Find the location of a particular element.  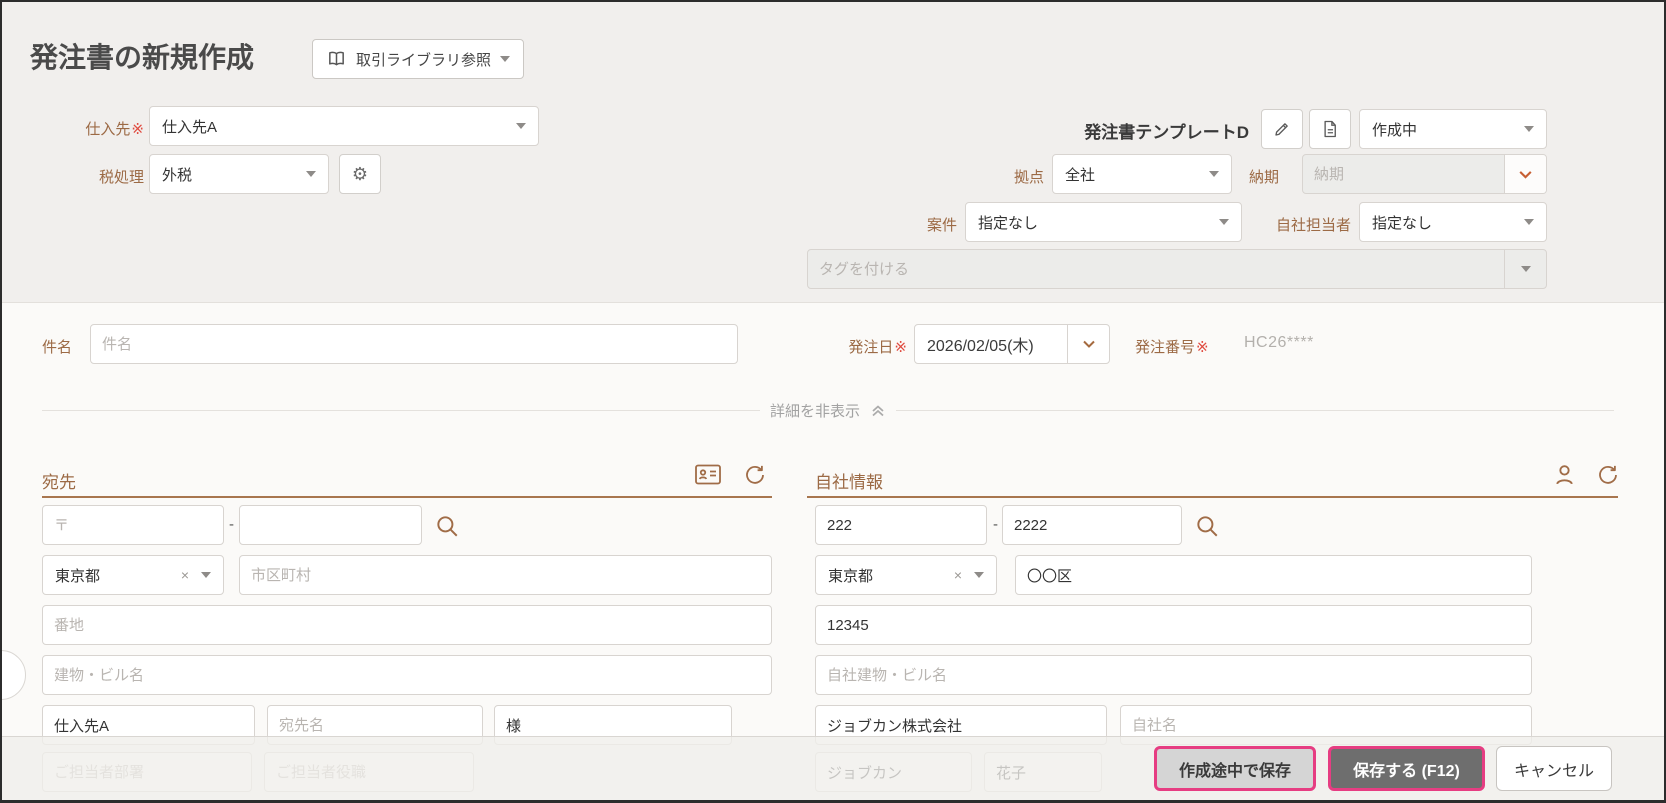

order-date-value: 2026/02/05(木) is located at coordinates (980, 346).